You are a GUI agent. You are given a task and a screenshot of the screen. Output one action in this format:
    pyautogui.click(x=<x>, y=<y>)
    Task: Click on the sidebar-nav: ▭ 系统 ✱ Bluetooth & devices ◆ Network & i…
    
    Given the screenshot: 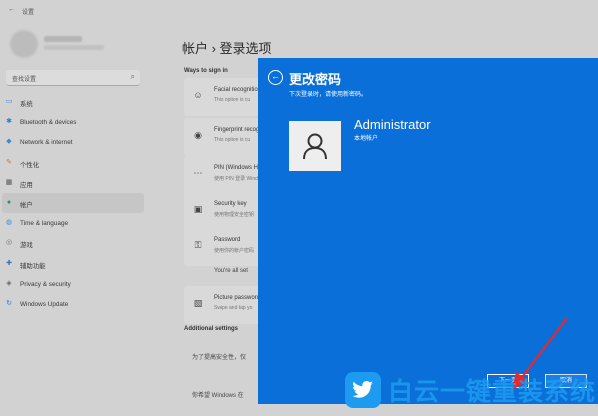 What is the action you would take?
    pyautogui.click(x=74, y=203)
    